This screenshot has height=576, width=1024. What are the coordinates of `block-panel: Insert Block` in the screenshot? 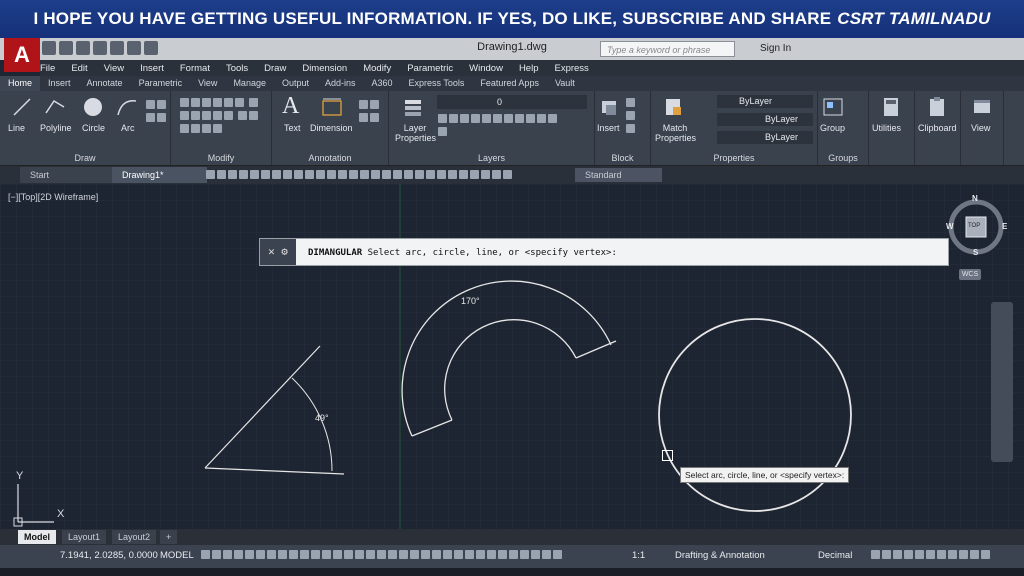 It's located at (623, 128).